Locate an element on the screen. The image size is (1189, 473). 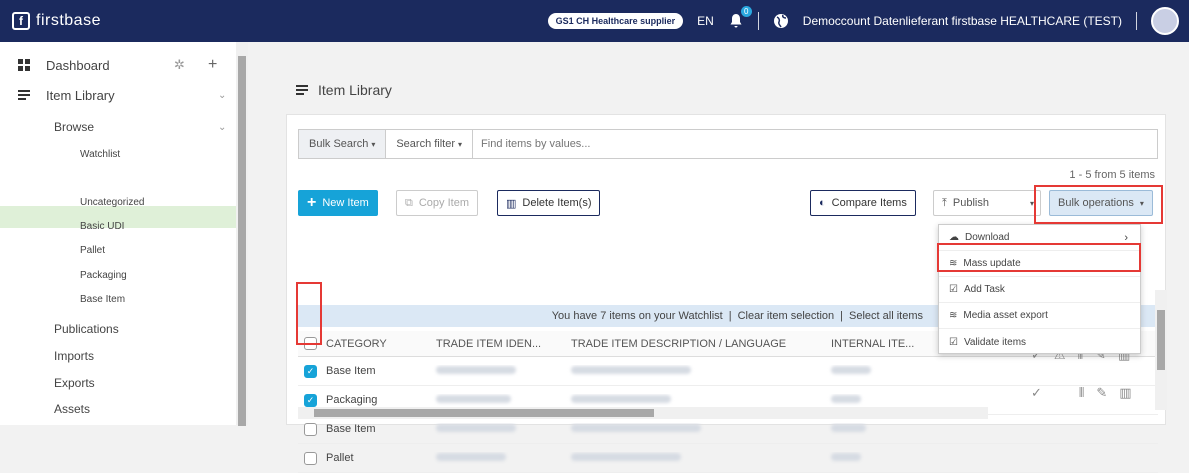
row-category: Base Item is located at coordinates (351, 371).